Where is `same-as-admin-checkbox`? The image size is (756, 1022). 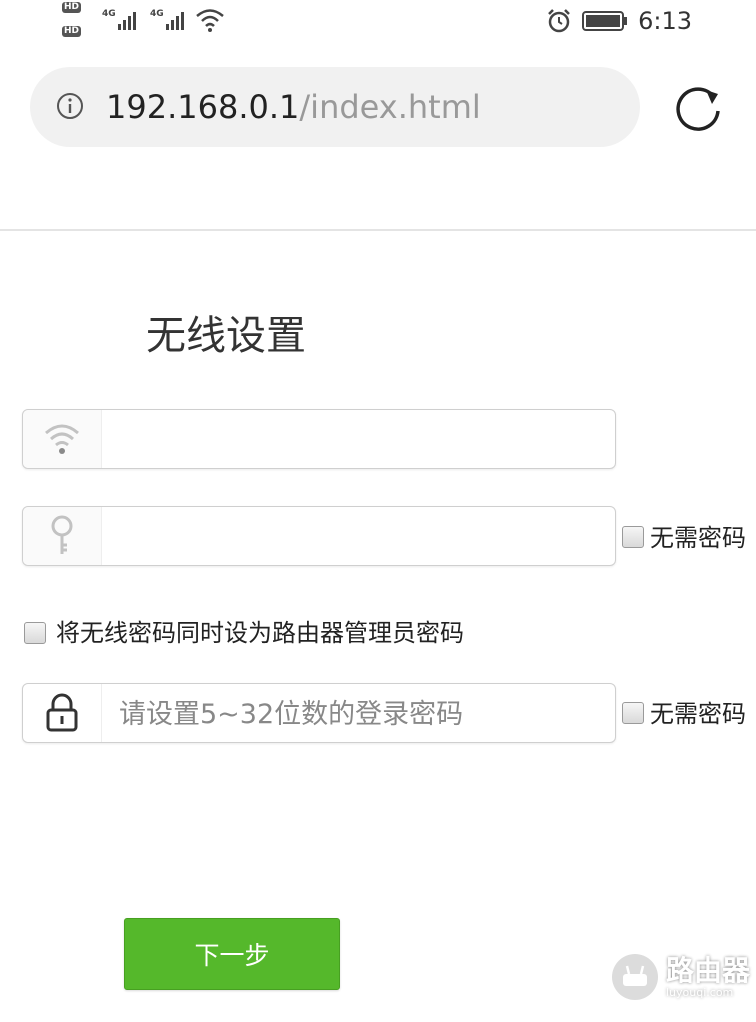 same-as-admin-checkbox is located at coordinates (35, 633).